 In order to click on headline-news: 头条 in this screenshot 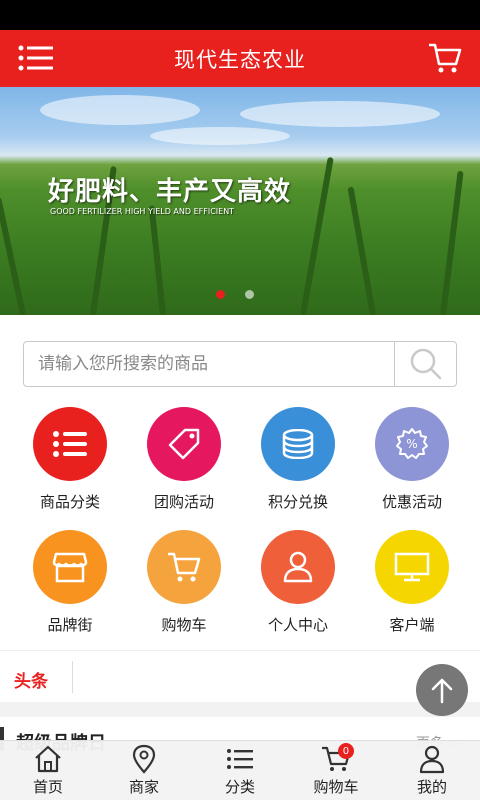, I will do `click(240, 676)`.